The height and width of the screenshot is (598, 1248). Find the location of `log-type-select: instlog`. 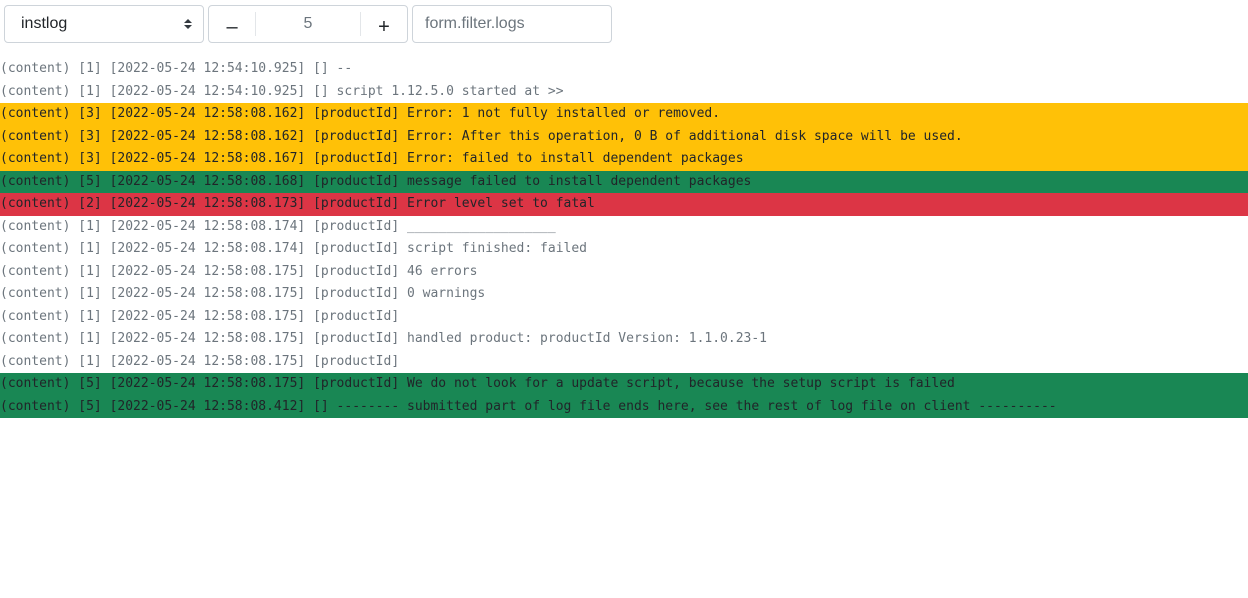

log-type-select: instlog is located at coordinates (104, 24).